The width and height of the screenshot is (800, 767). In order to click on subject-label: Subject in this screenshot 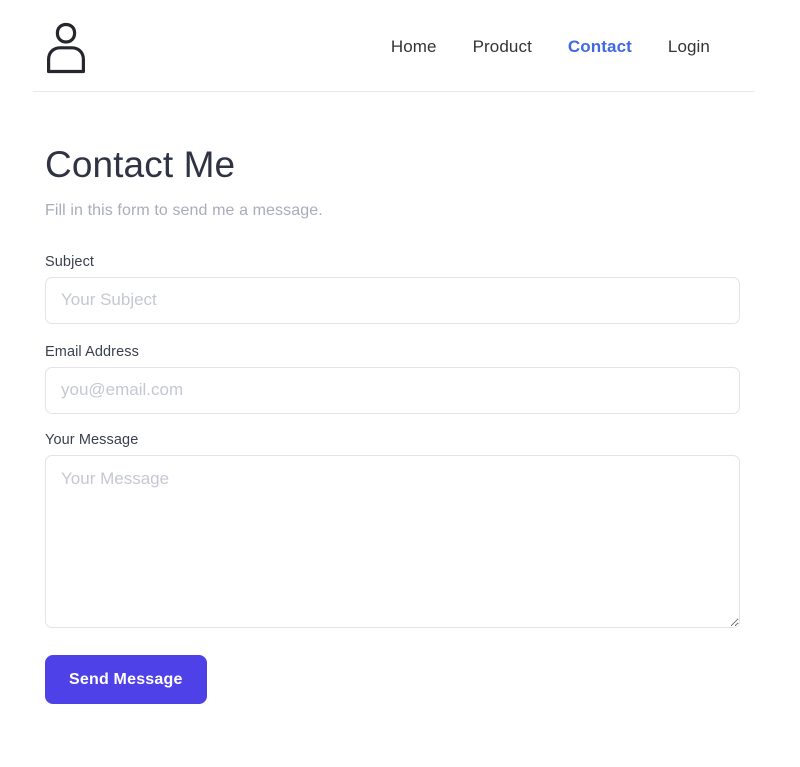, I will do `click(70, 261)`.